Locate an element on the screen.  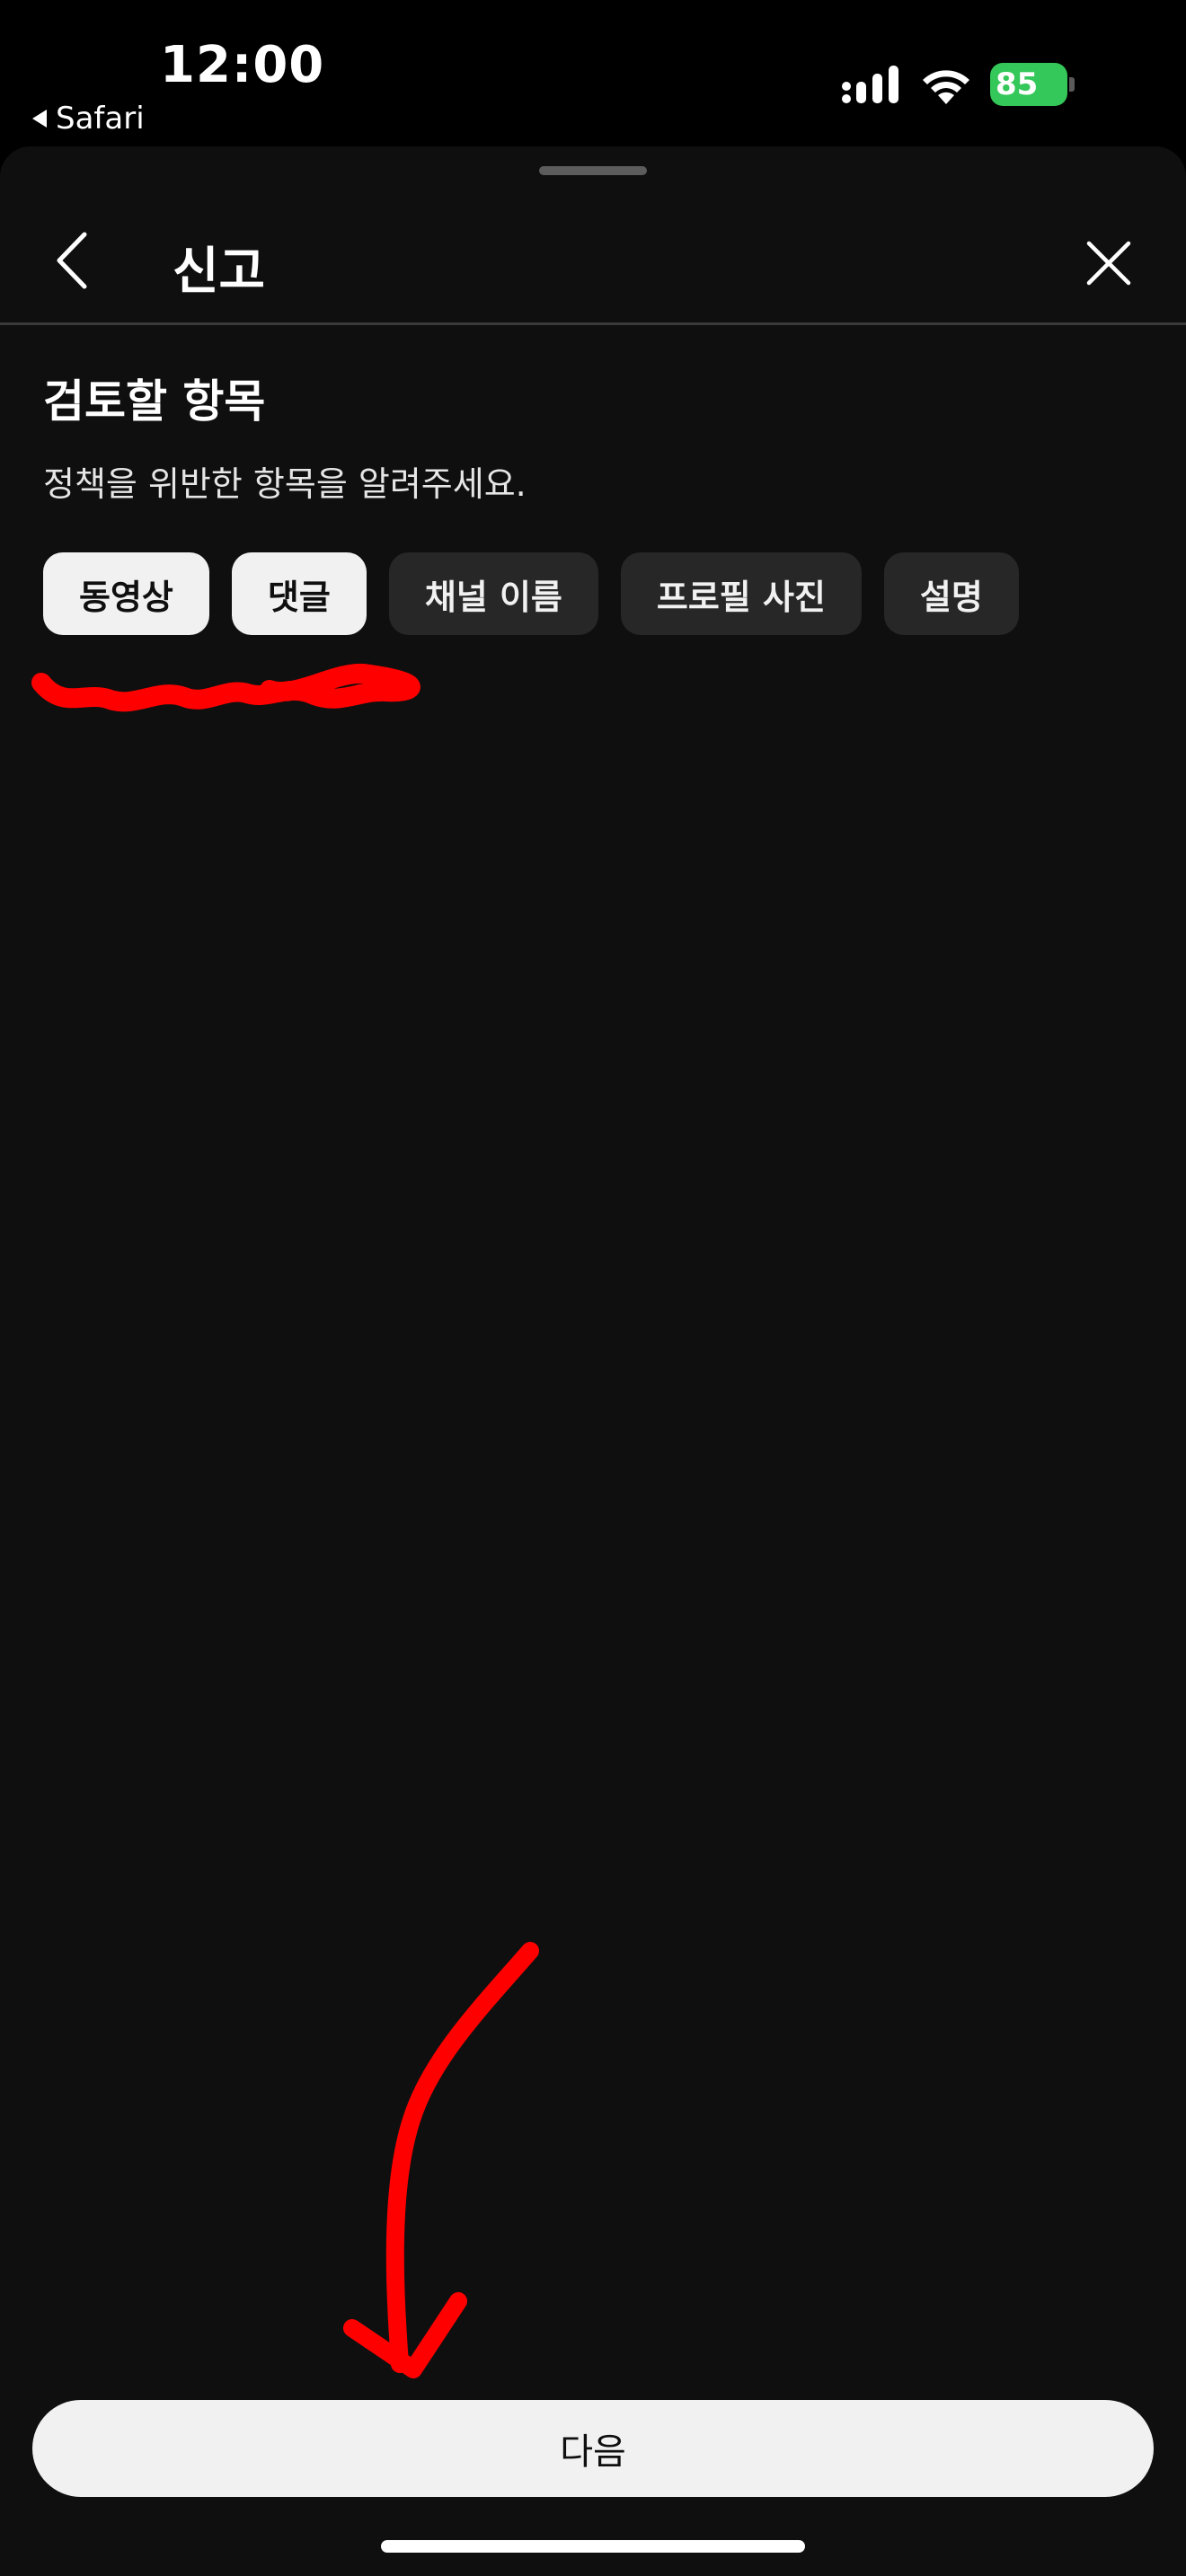
cellular-signal-icon is located at coordinates (870, 84).